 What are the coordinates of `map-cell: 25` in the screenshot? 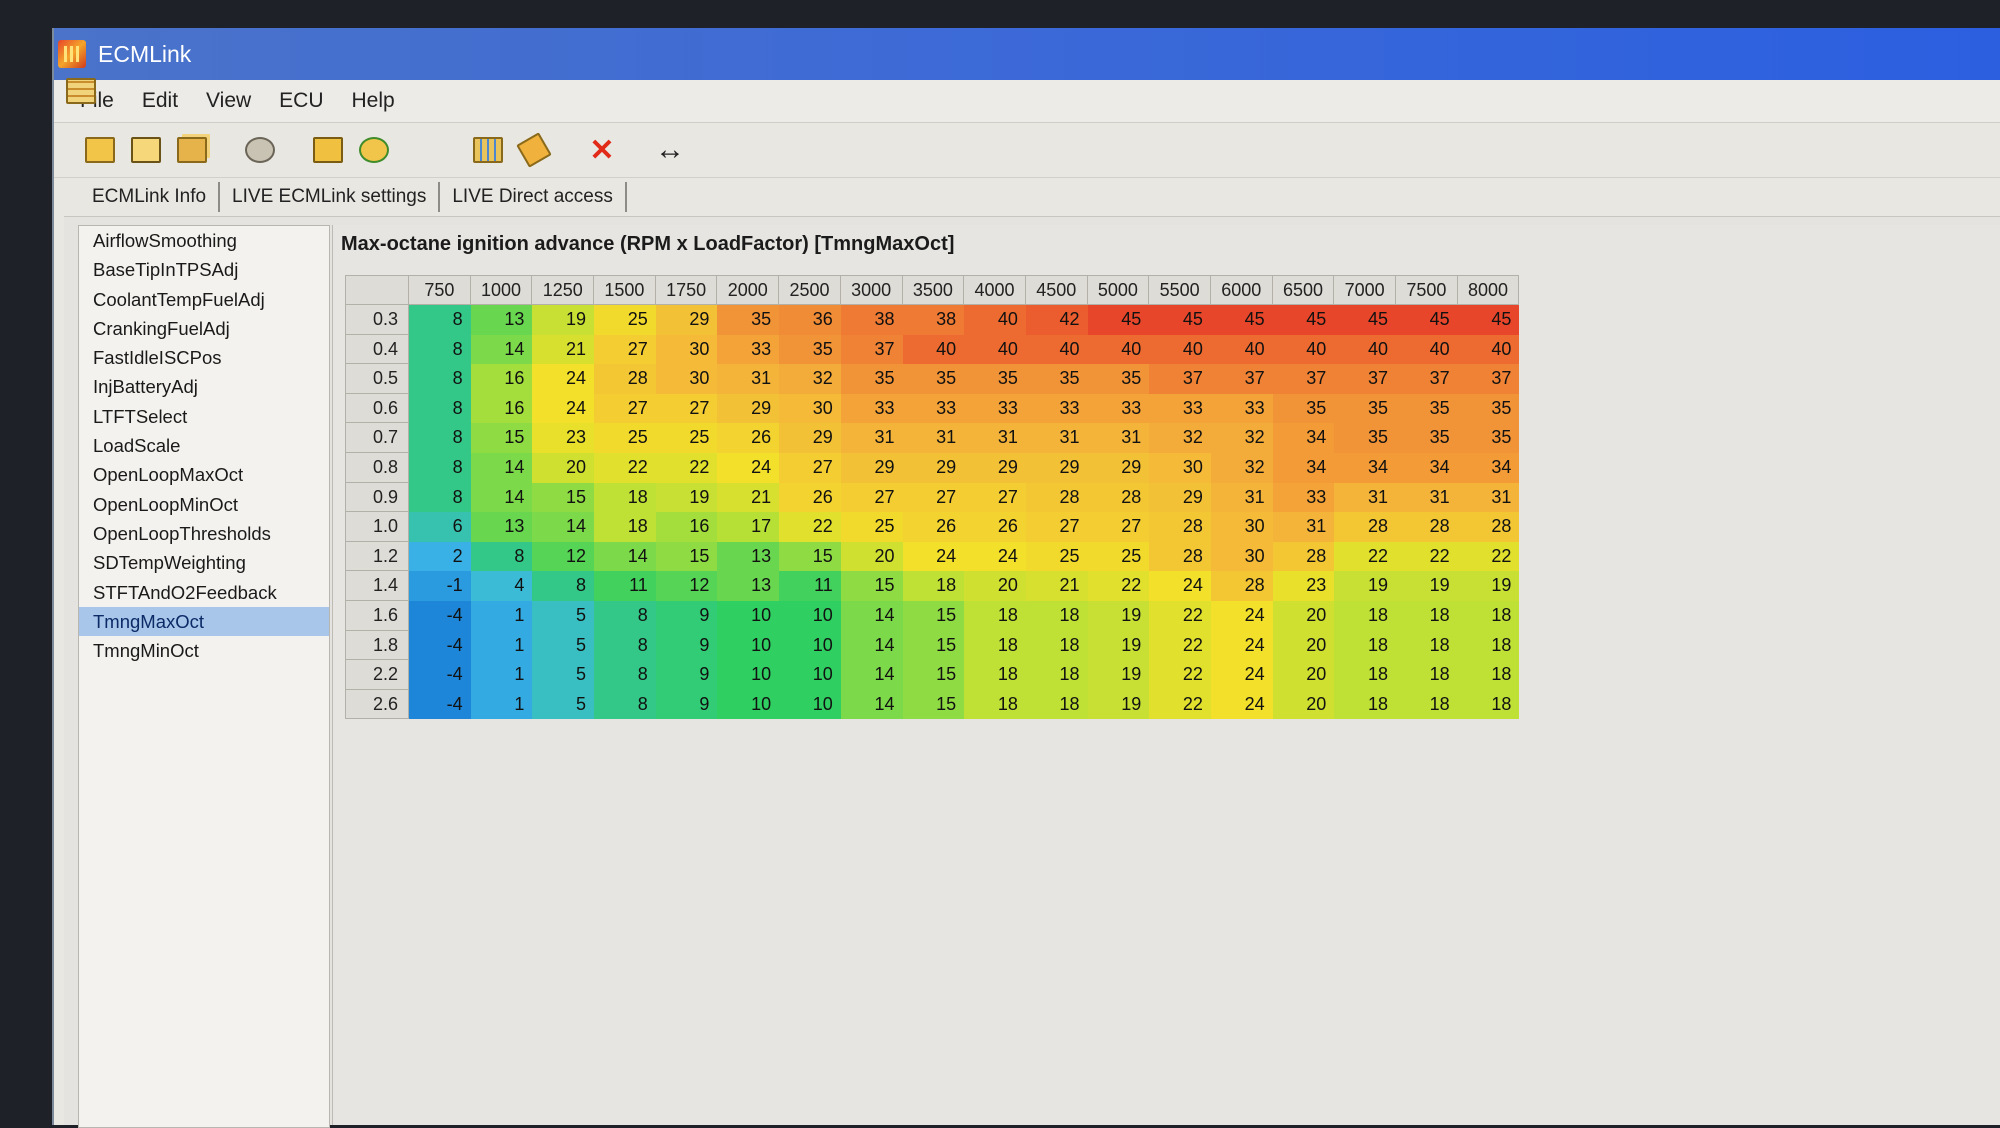 It's located at (625, 438).